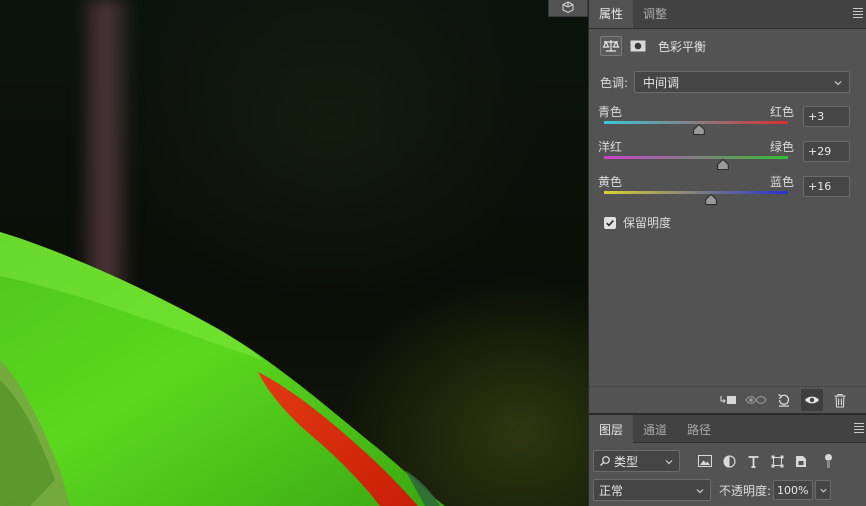 Image resolution: width=866 pixels, height=506 pixels. I want to click on yellow-blue-track, so click(696, 192).